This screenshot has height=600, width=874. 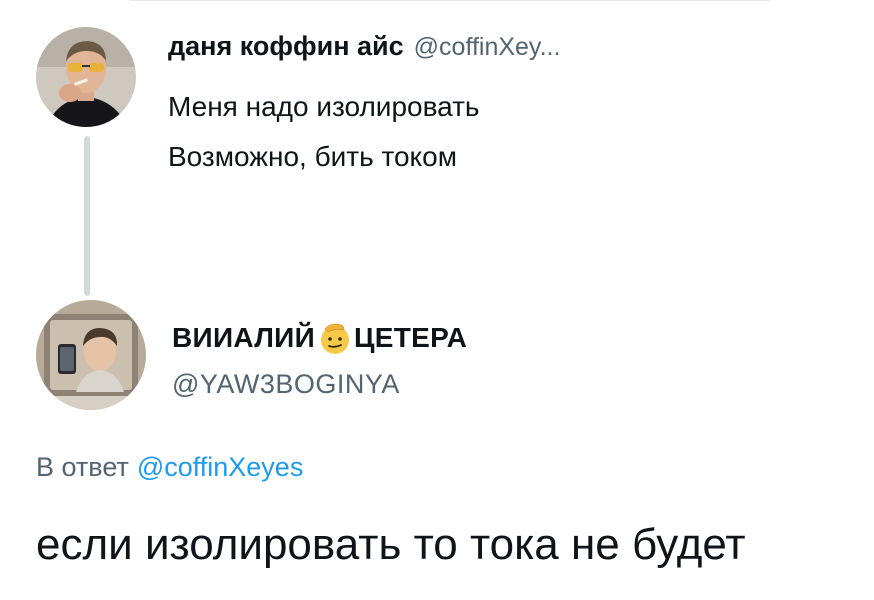 I want to click on reply-to-mention-link: @coffinXeyes, so click(x=220, y=467).